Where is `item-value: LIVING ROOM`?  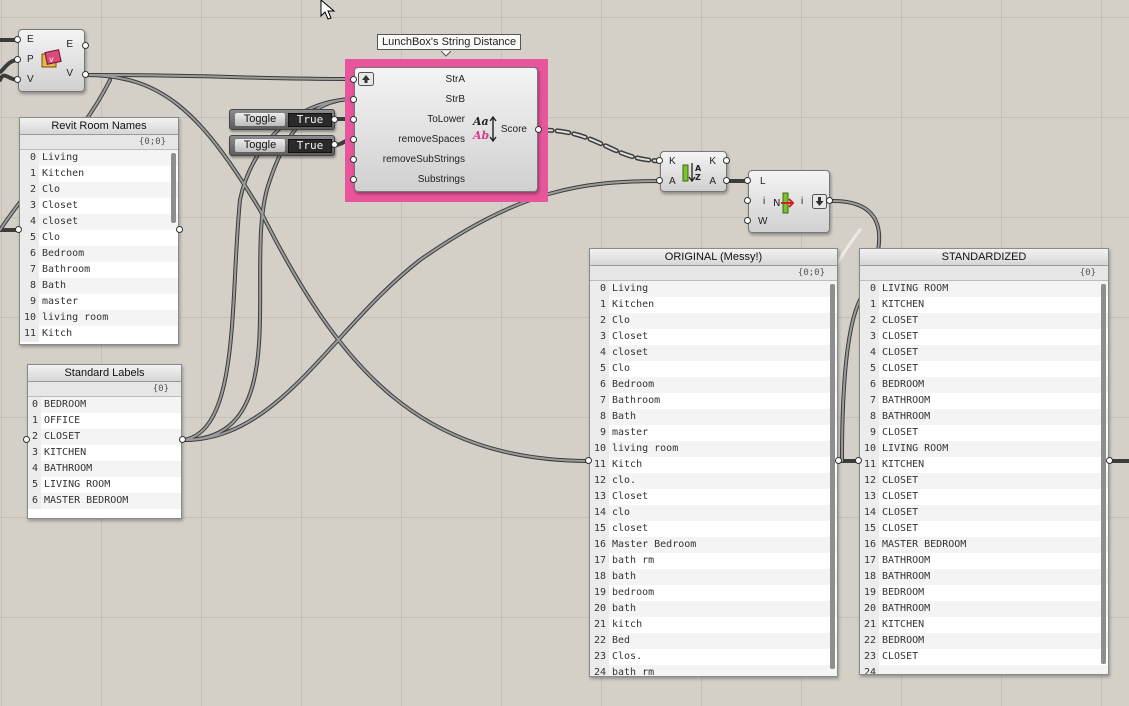
item-value: LIVING ROOM is located at coordinates (77, 484).